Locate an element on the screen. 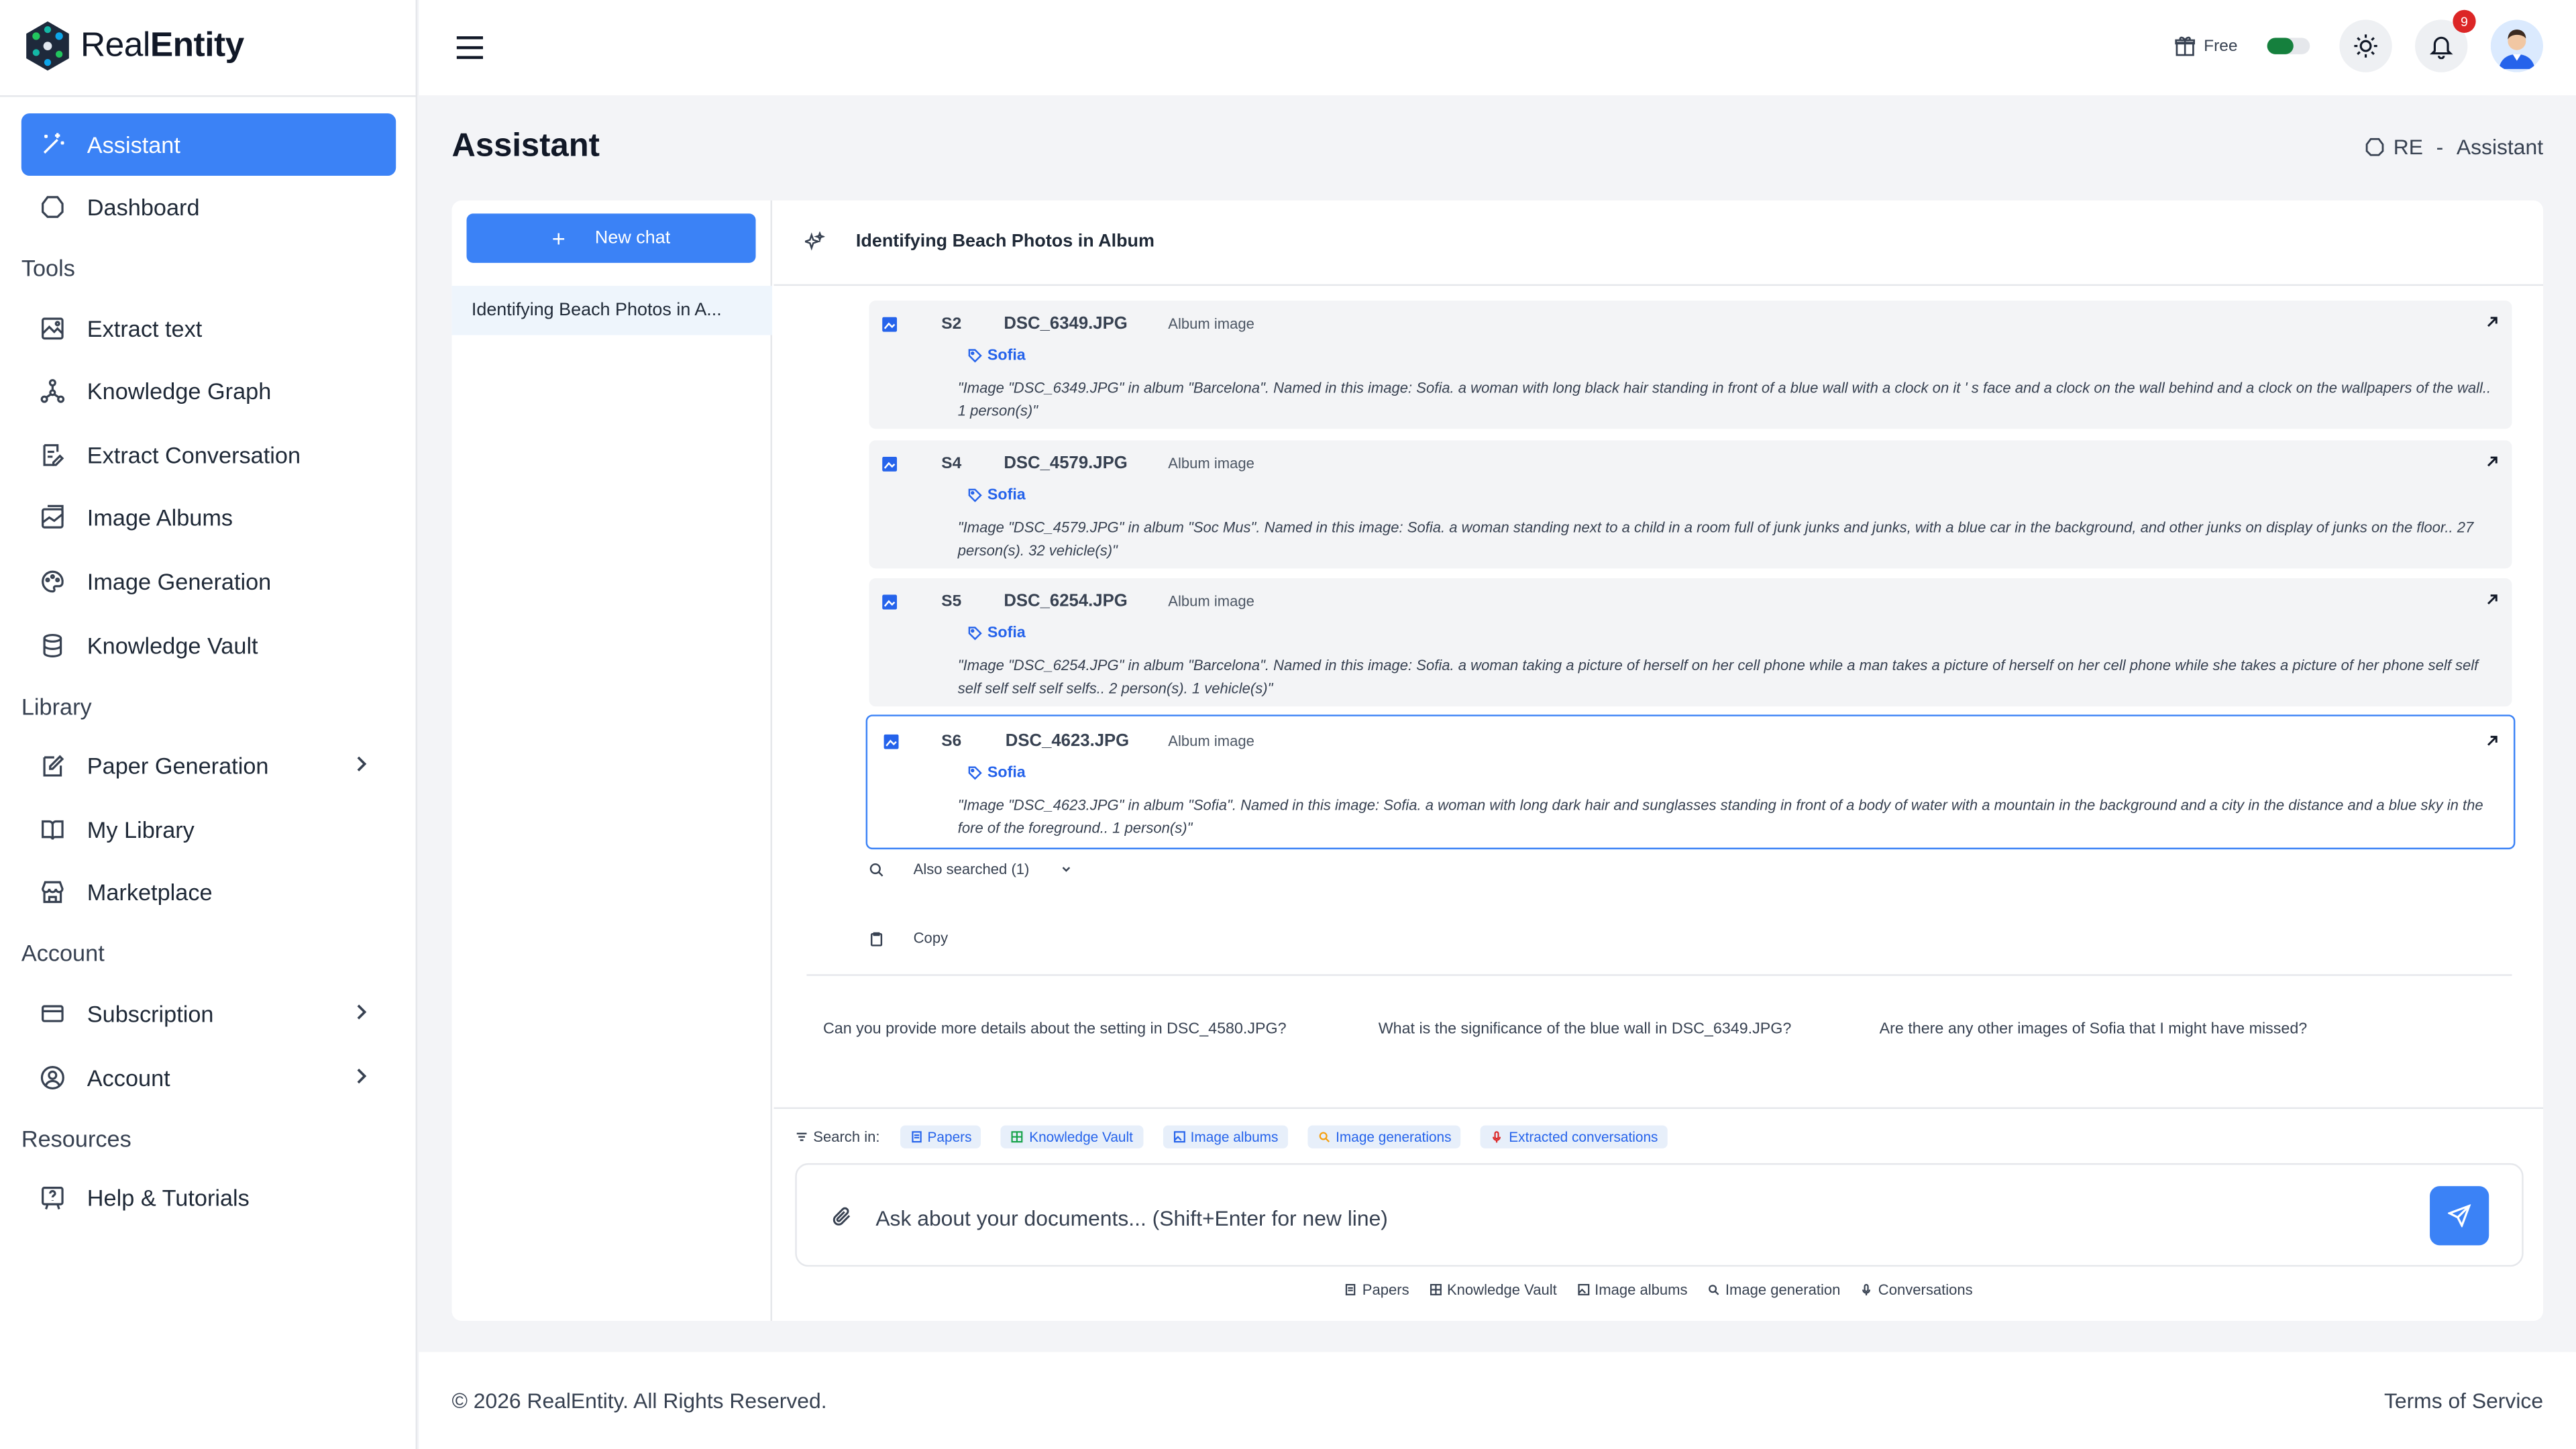 Image resolution: width=2576 pixels, height=1449 pixels. chip-image-generations: Image generations is located at coordinates (1384, 1136).